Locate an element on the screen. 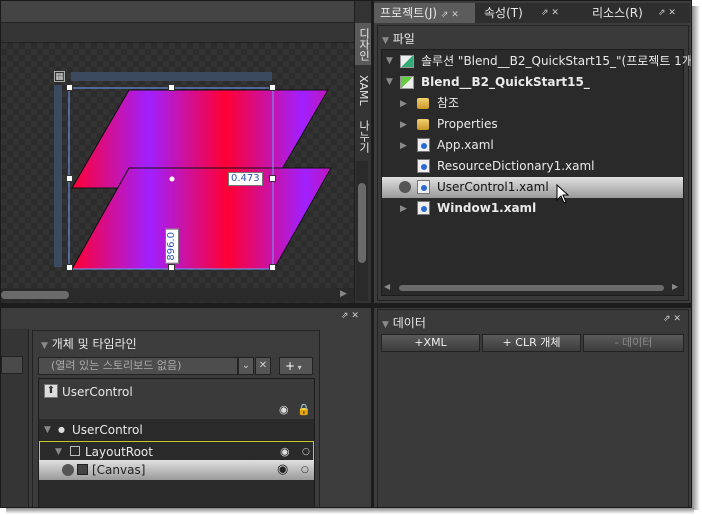  tab-properties: 속성(T) ⇗ ✕ is located at coordinates (527, 13).